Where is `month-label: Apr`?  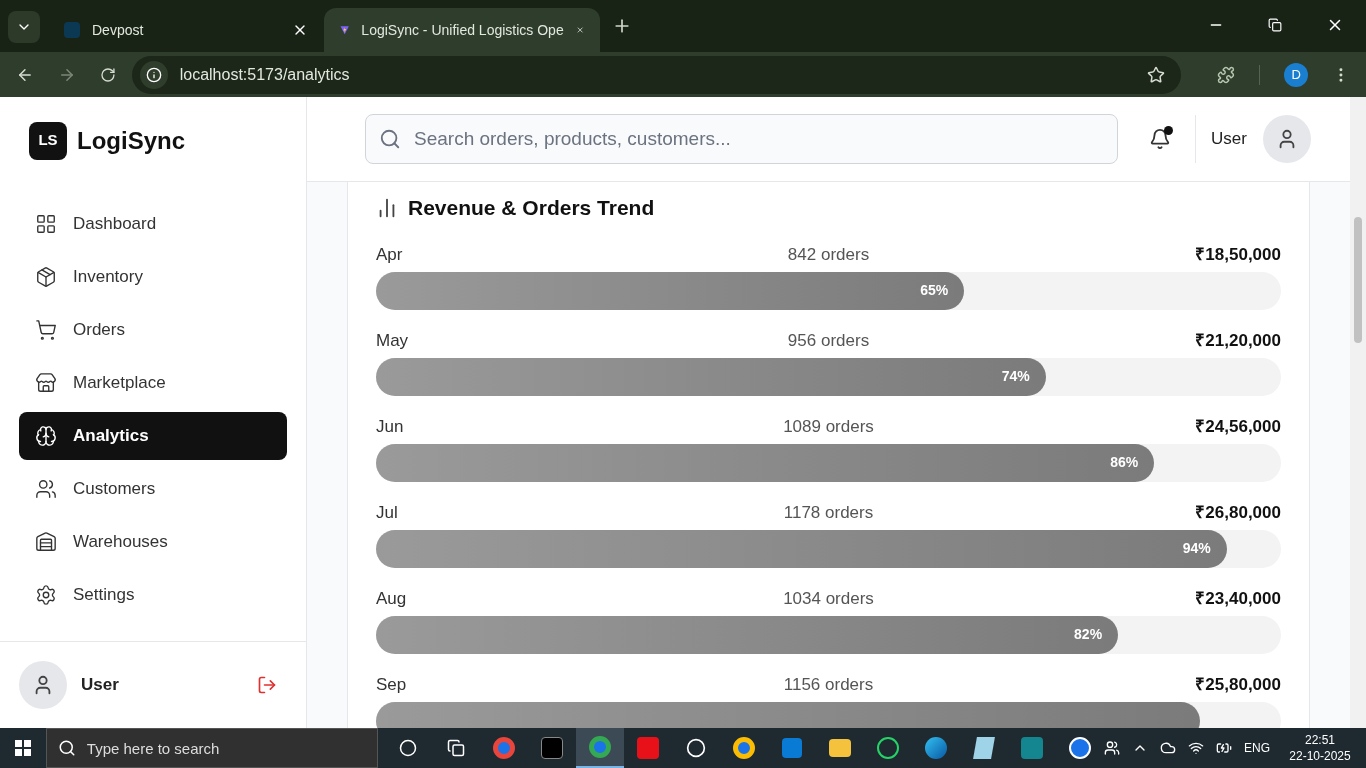 month-label: Apr is located at coordinates (390, 254).